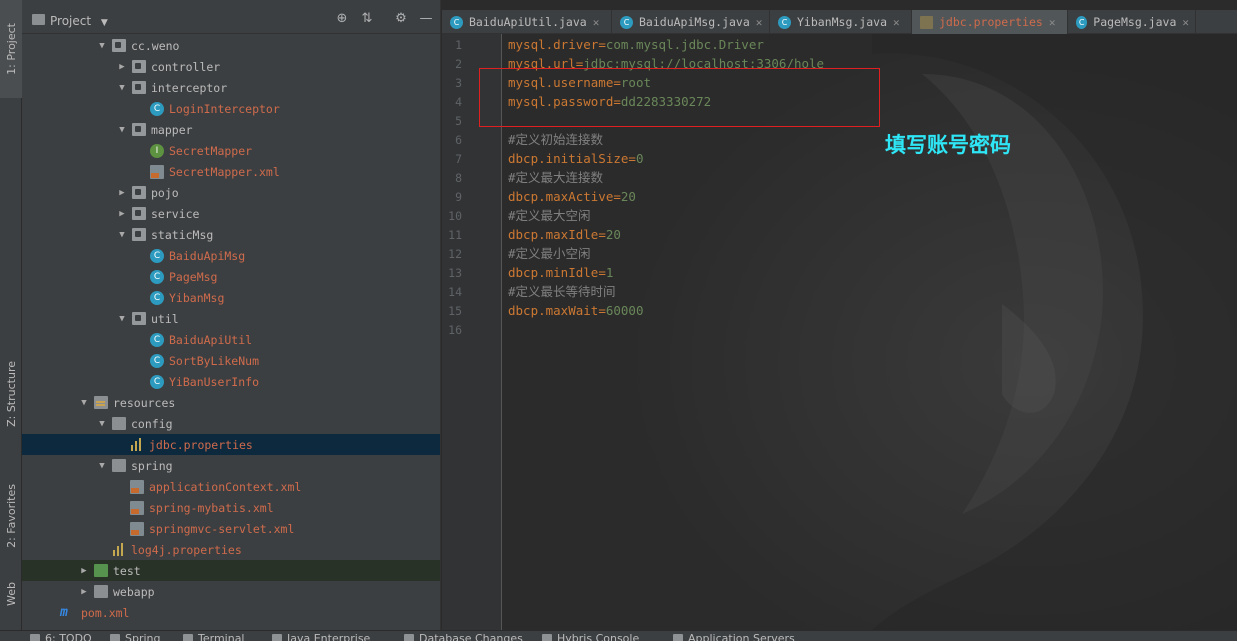 This screenshot has height=641, width=1237. Describe the element at coordinates (135, 636) in the screenshot. I see `bottom-tool-spring: Spring` at that location.